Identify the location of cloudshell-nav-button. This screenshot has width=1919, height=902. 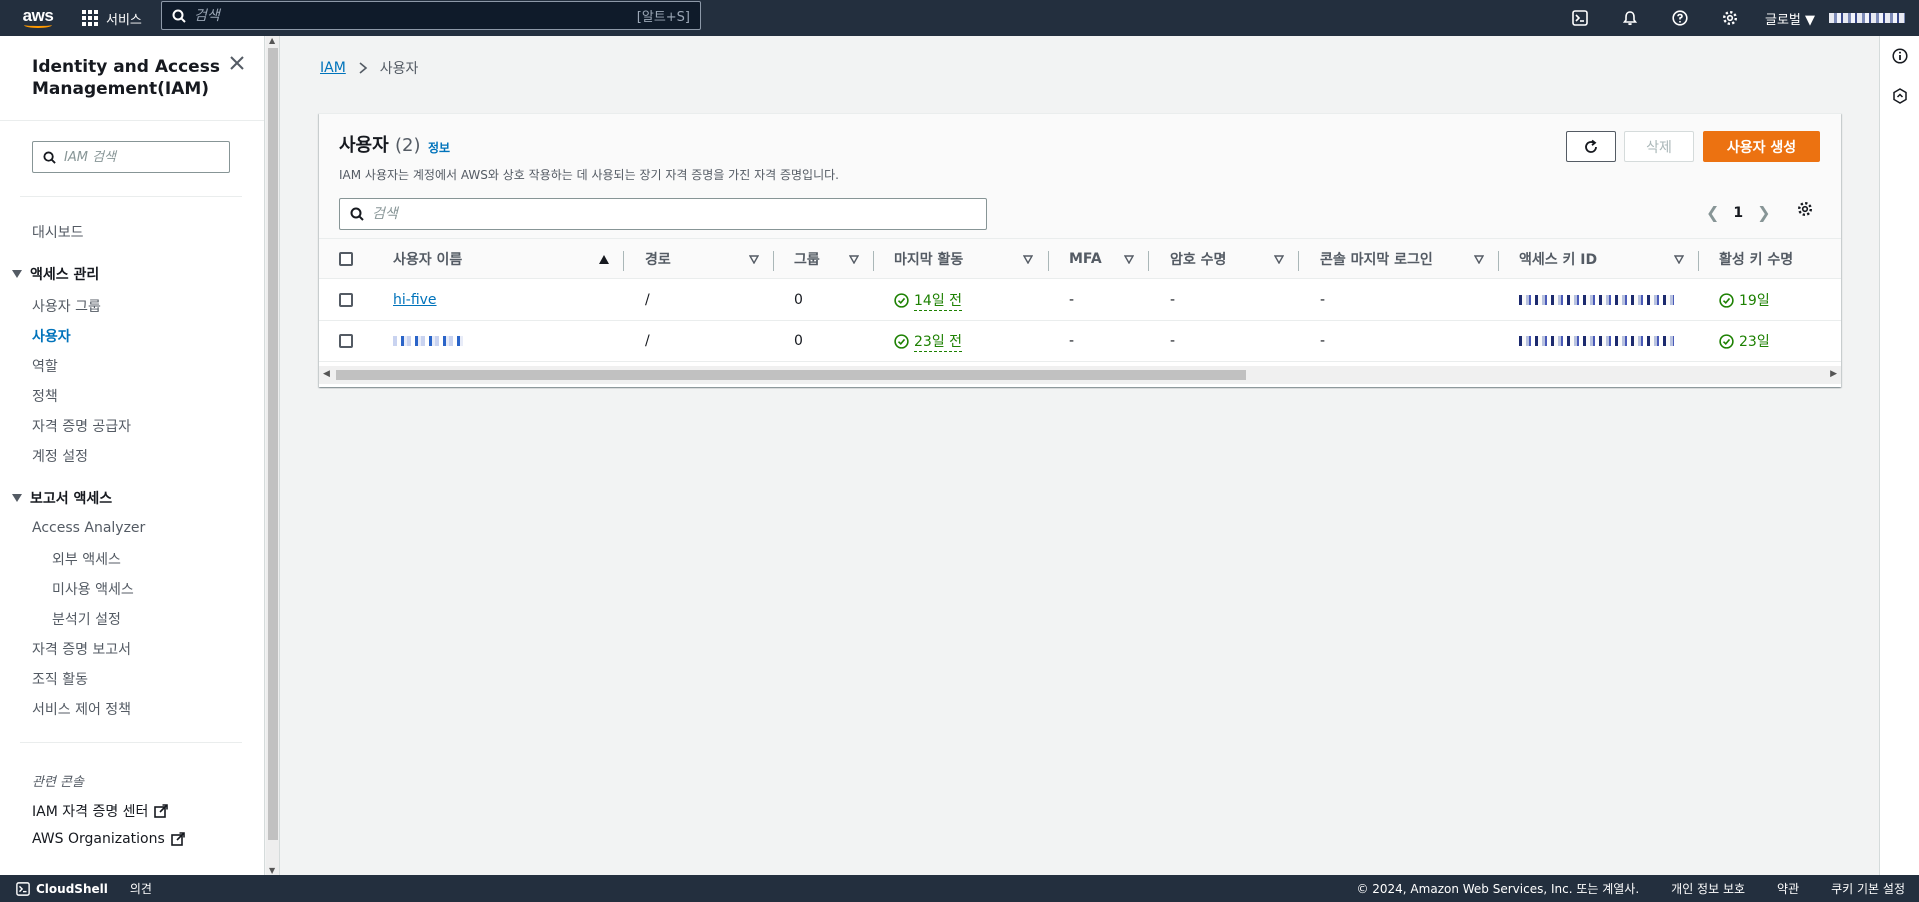
(1580, 18).